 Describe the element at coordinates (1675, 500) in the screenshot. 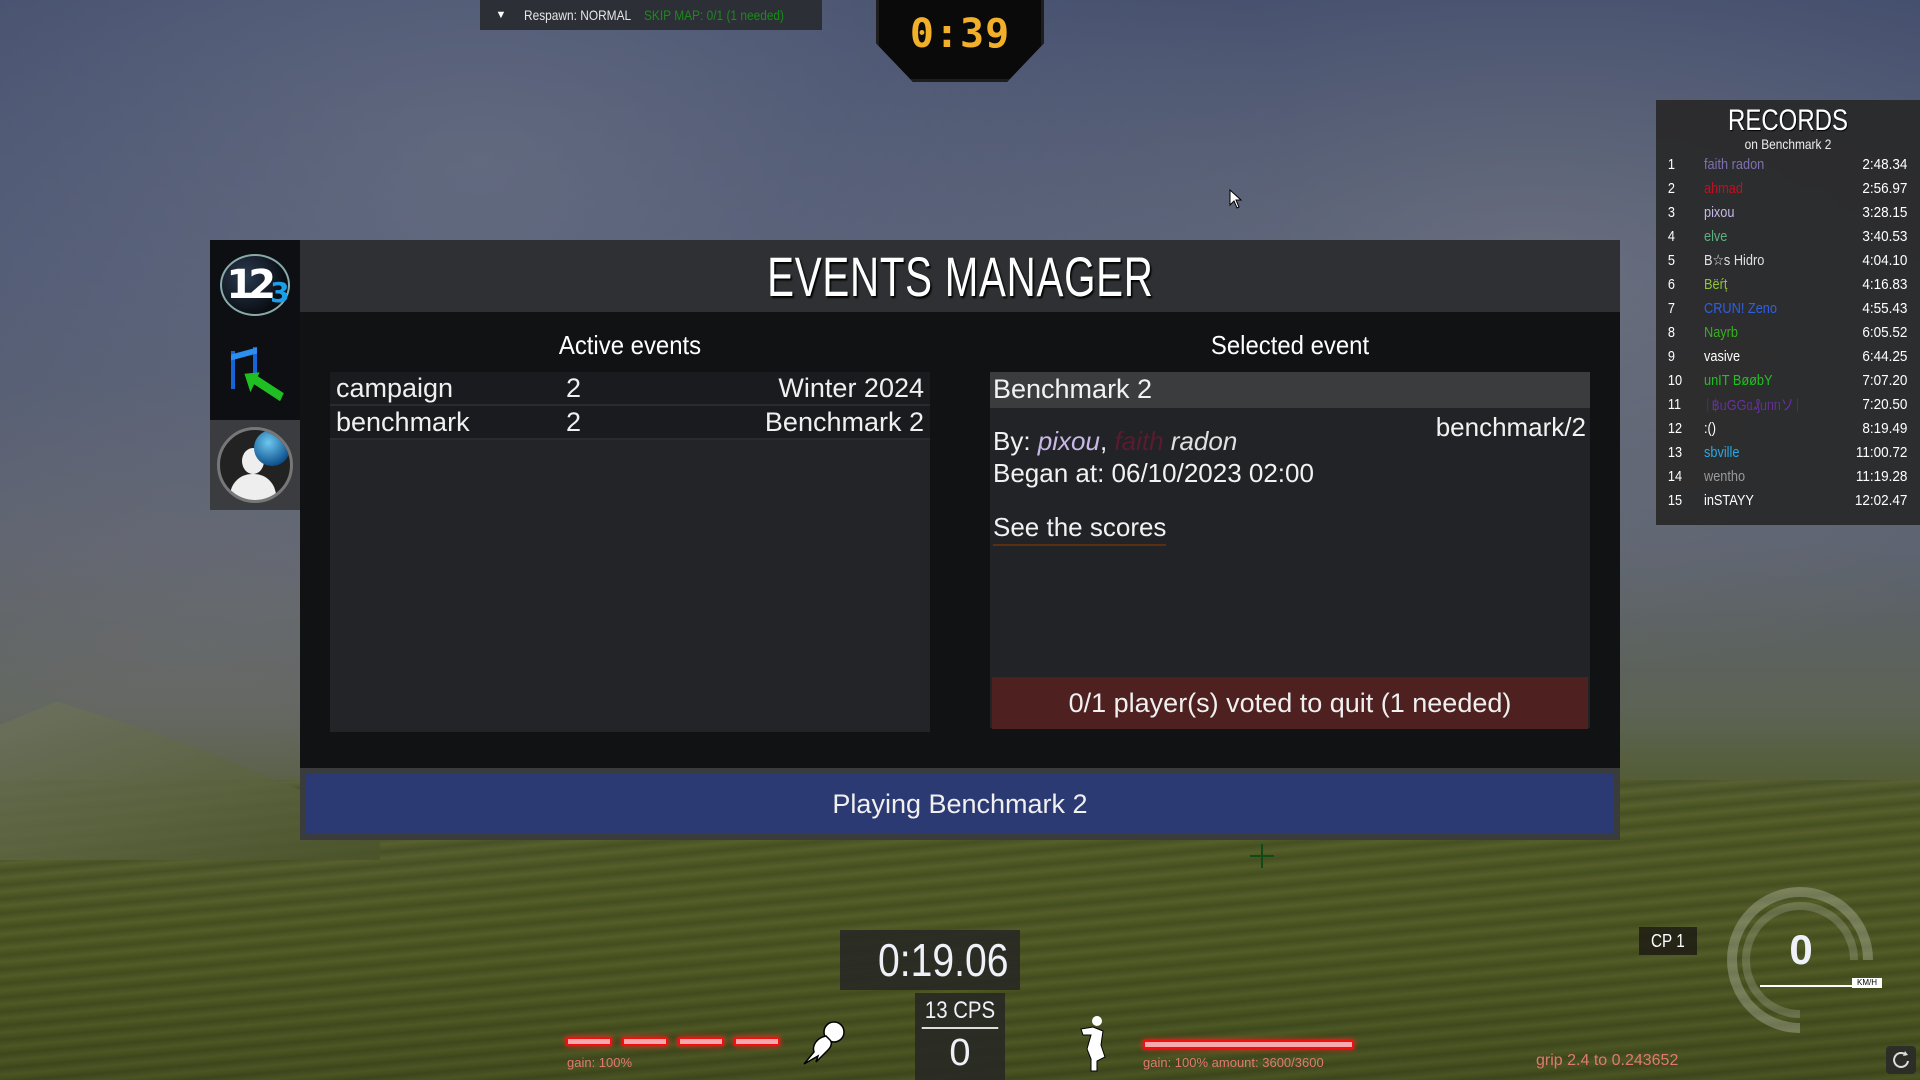

I see `record-rank: 15` at that location.